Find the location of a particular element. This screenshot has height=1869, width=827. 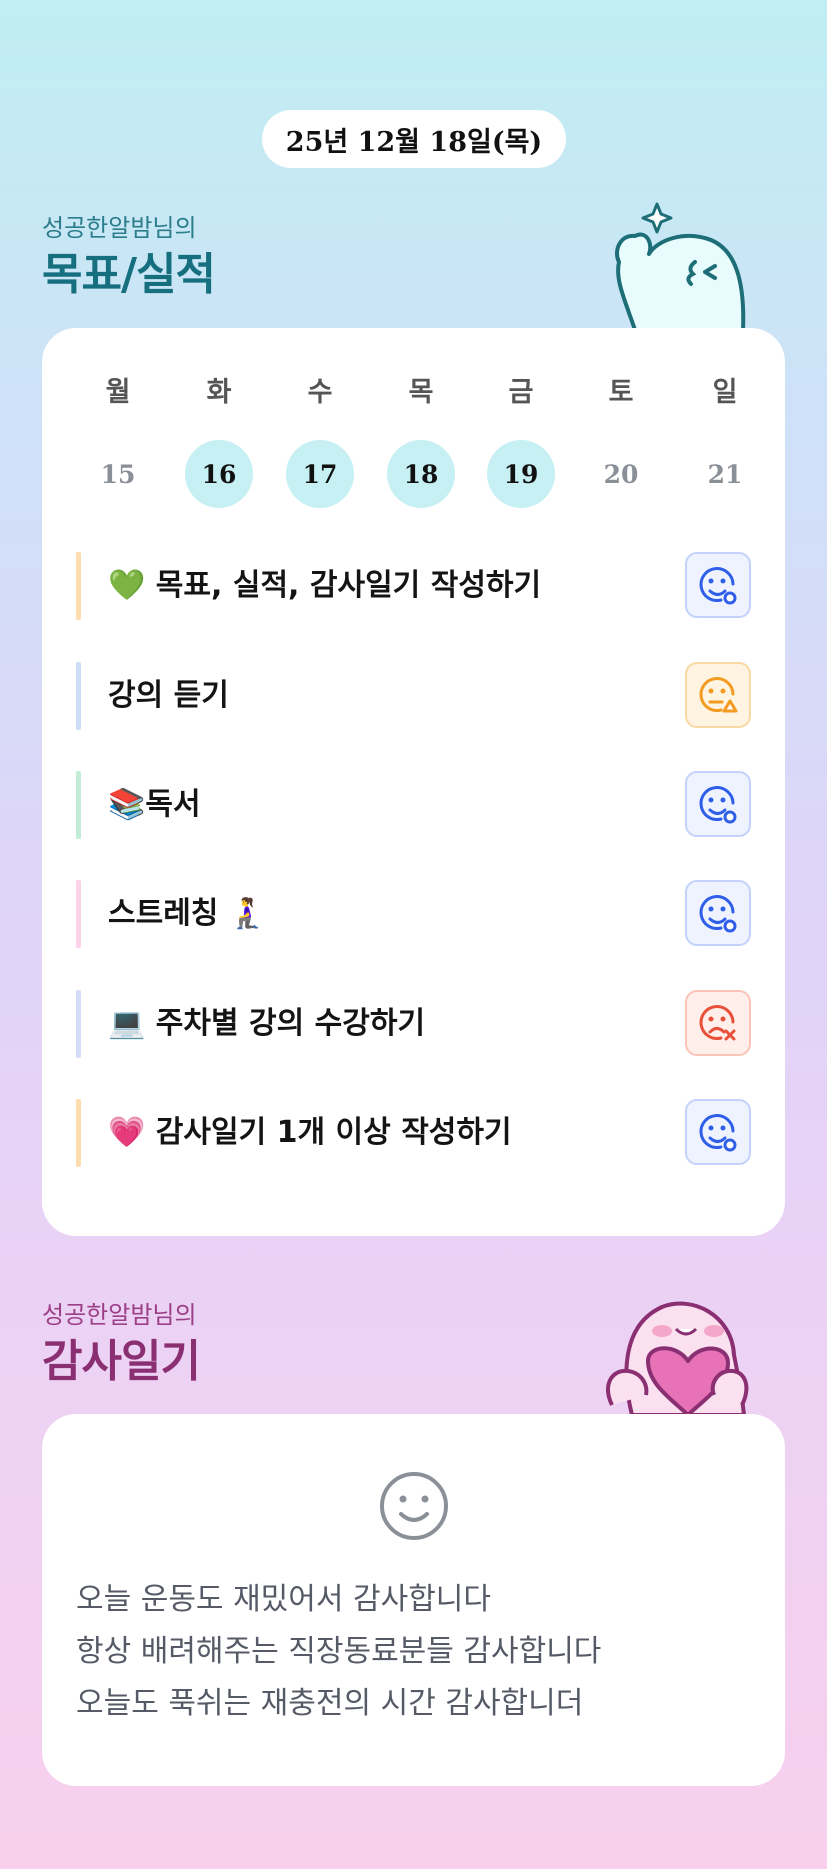

day-number: 16 is located at coordinates (219, 474).